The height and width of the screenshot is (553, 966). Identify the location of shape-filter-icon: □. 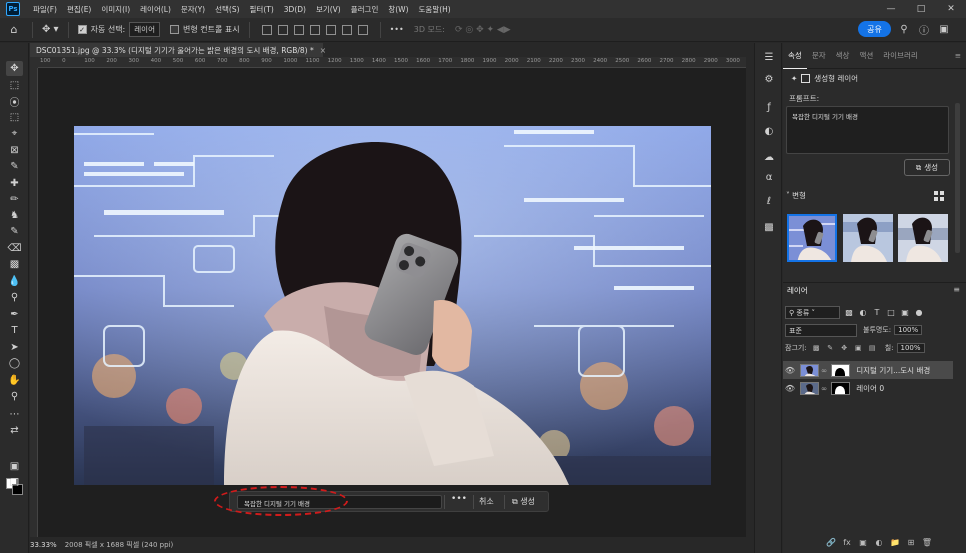
(891, 312).